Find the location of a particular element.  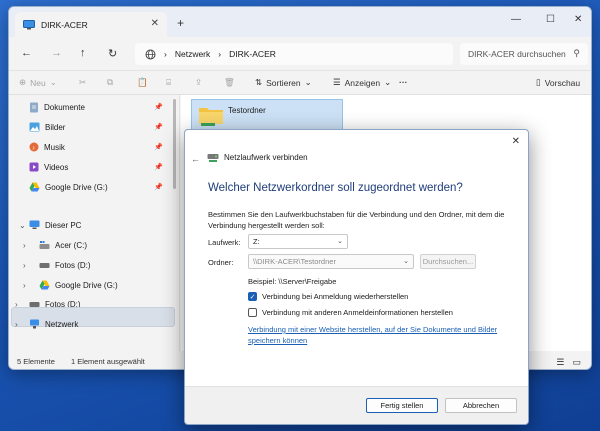

sidebar-scrollbar is located at coordinates (174, 144).